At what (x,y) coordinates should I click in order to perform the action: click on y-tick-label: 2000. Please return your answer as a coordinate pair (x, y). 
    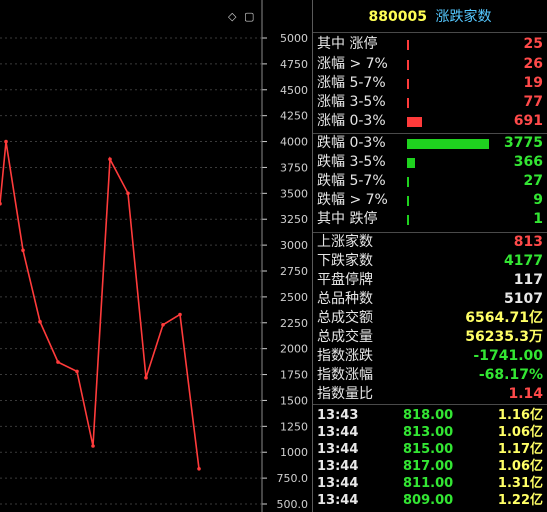
    Looking at the image, I should click on (294, 349).